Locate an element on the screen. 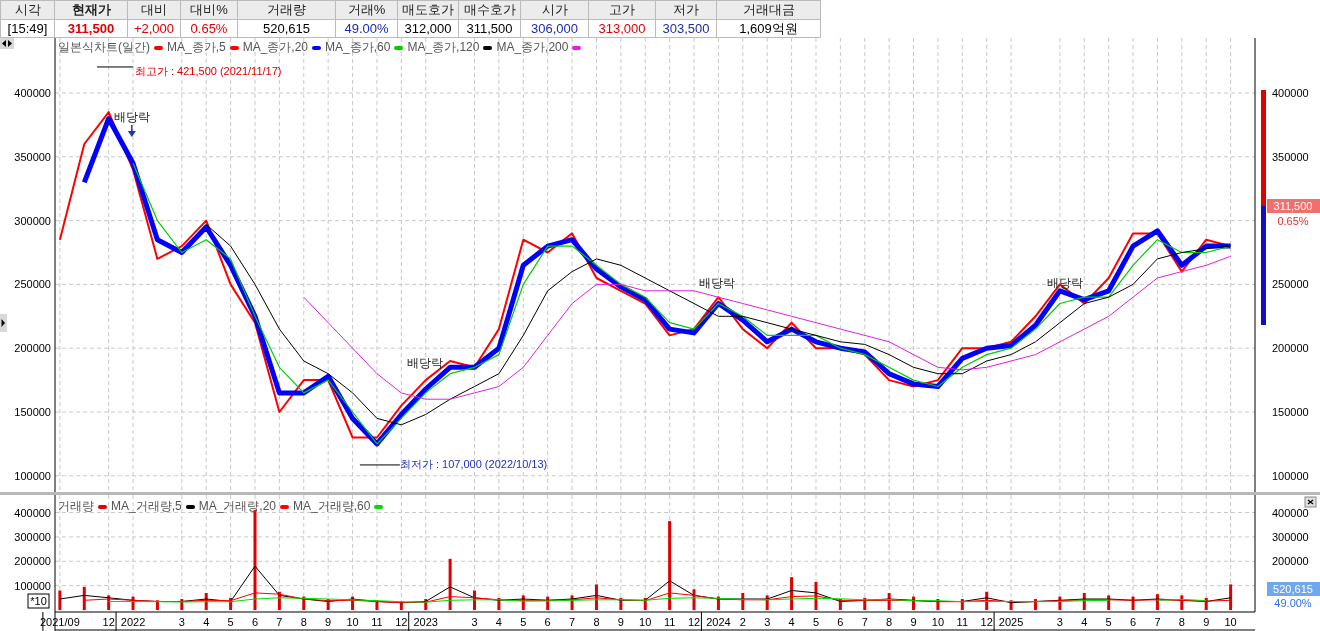 This screenshot has height=631, width=1320. legend-label: MA_거래량,5 is located at coordinates (146, 506).